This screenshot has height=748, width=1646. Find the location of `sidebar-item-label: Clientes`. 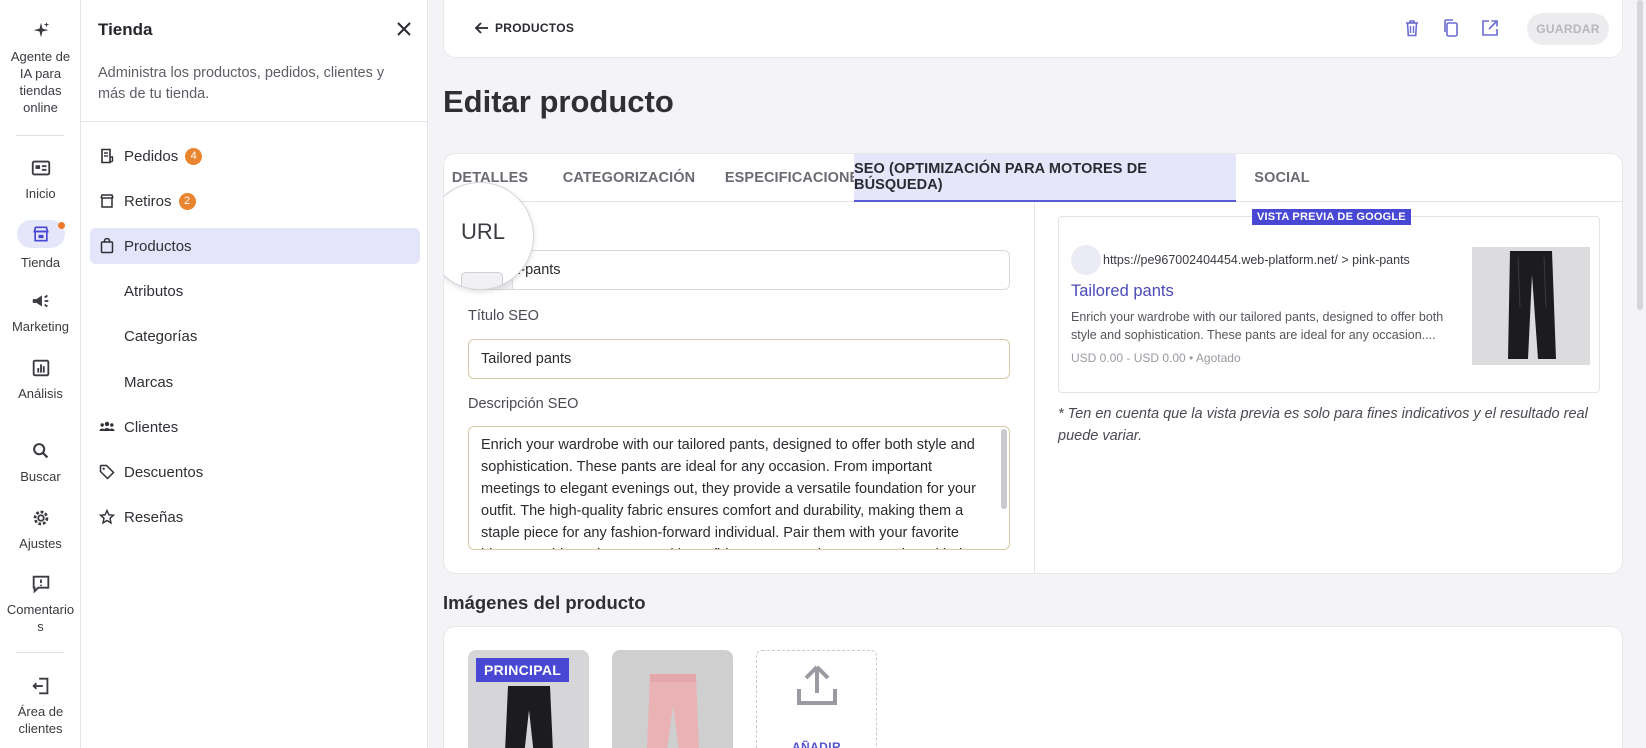

sidebar-item-label: Clientes is located at coordinates (151, 427).